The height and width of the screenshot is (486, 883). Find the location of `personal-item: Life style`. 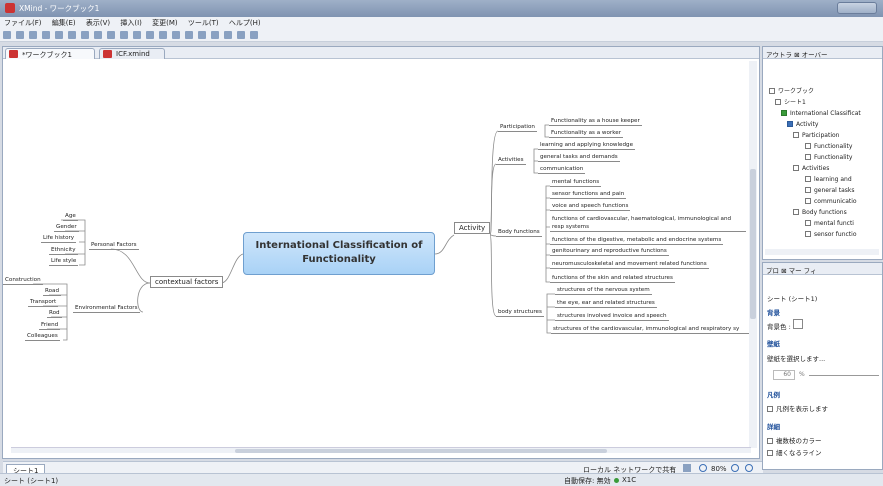

personal-item: Life style is located at coordinates (64, 261).